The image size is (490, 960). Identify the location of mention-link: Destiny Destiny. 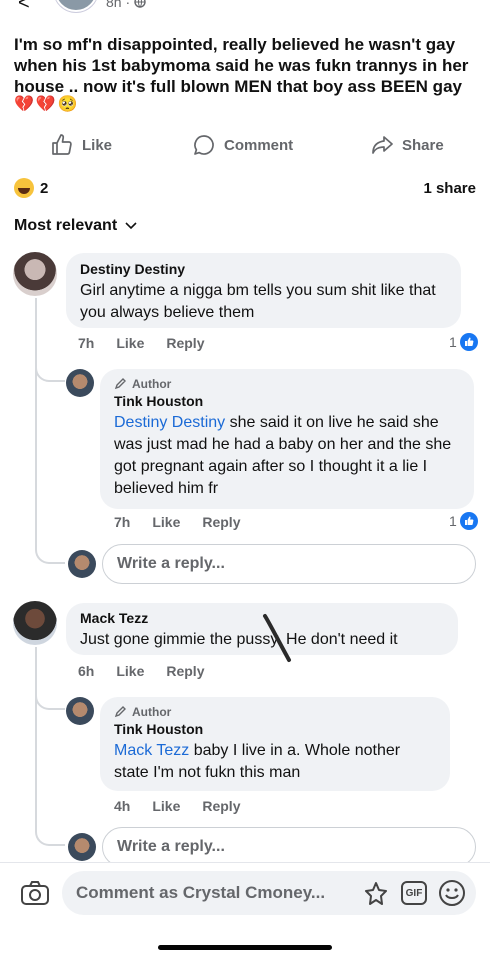
(169, 422).